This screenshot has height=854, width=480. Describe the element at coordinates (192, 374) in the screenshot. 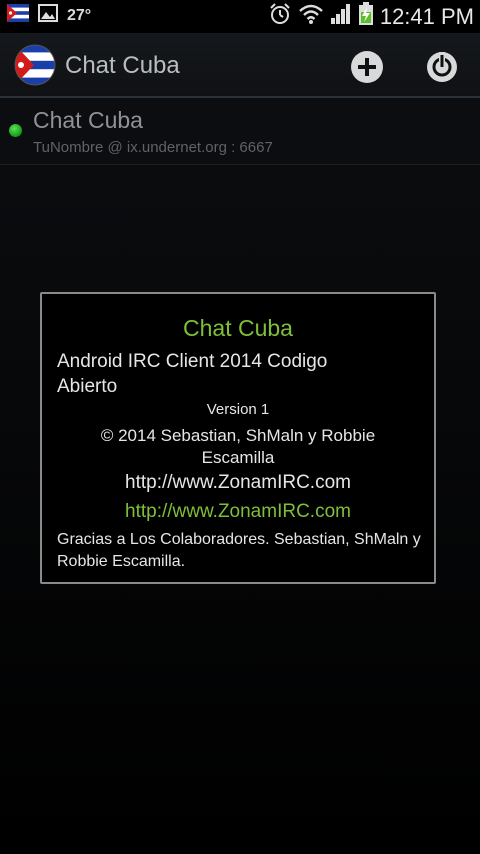

I see `dialog-subtitle: Android IRC Client 2014 Codigo Abierto` at that location.